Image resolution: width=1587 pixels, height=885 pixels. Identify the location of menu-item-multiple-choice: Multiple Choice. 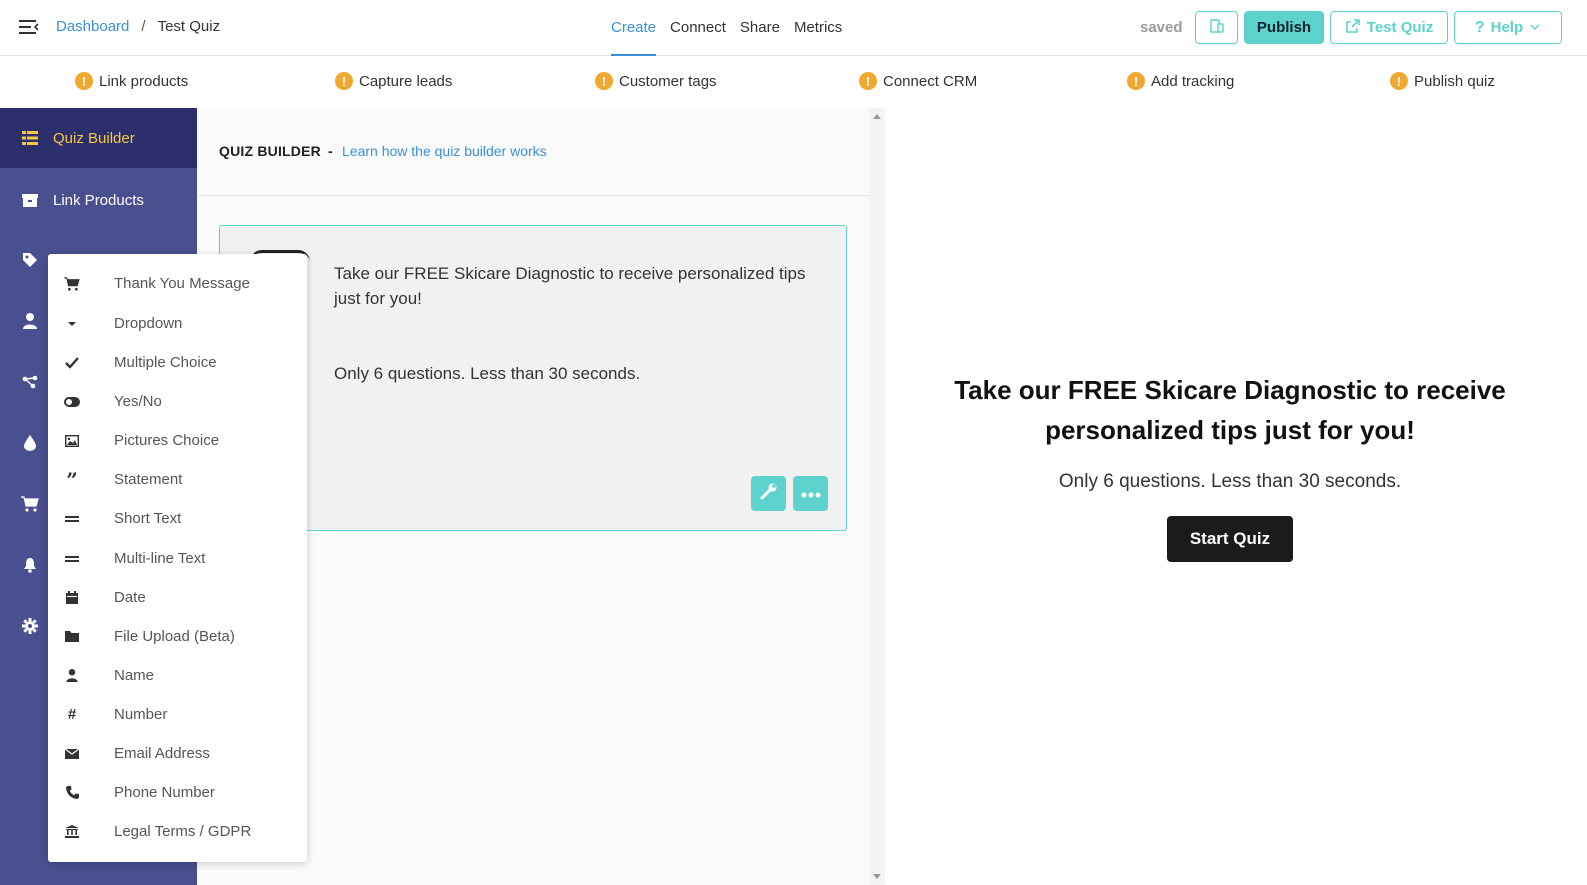
(177, 362).